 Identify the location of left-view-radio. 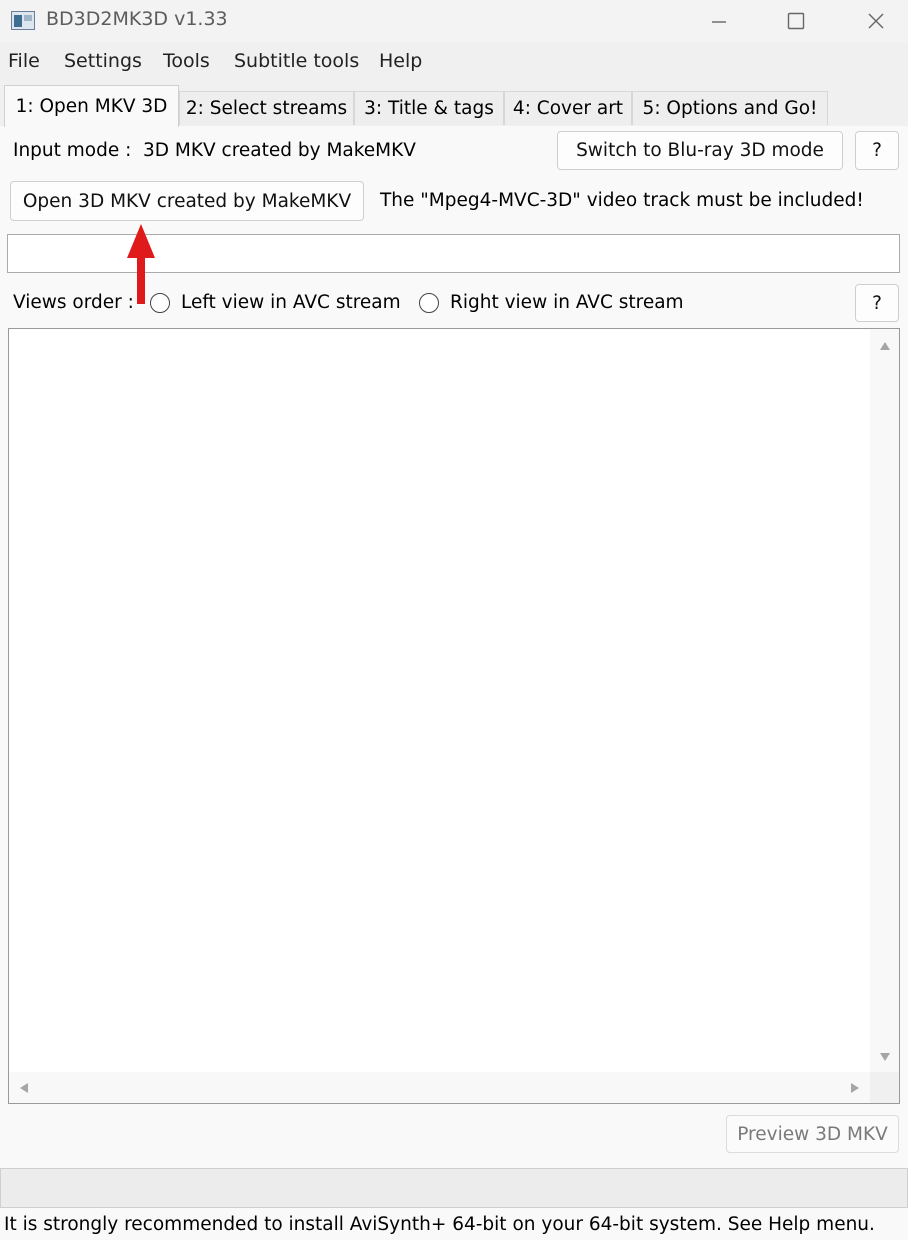
(160, 303).